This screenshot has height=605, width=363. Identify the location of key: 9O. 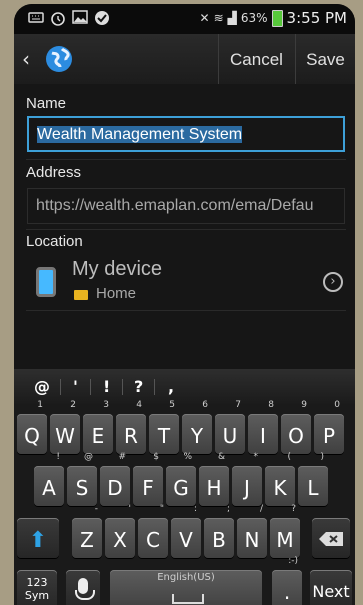
(296, 427).